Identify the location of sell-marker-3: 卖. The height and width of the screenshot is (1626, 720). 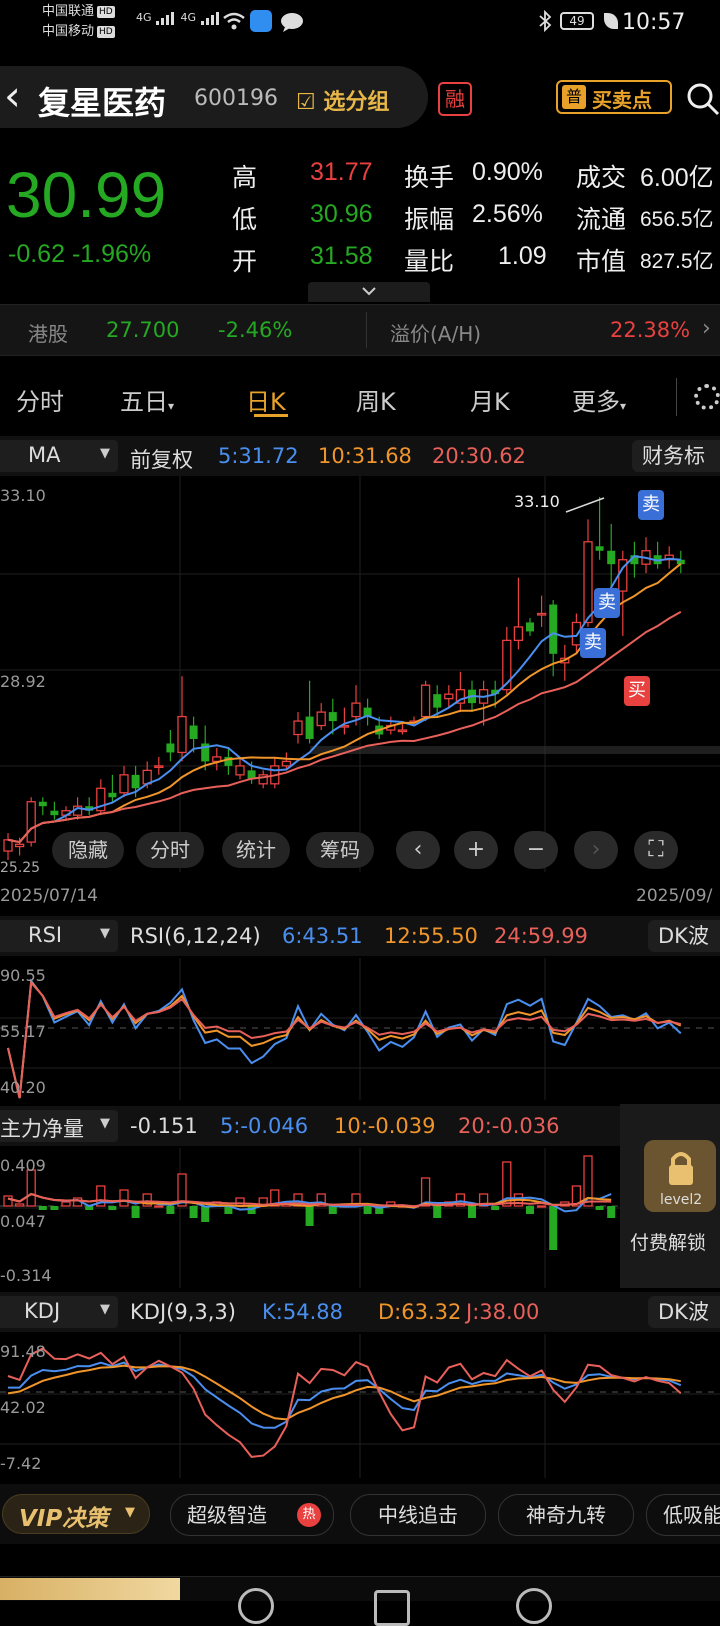
(593, 643).